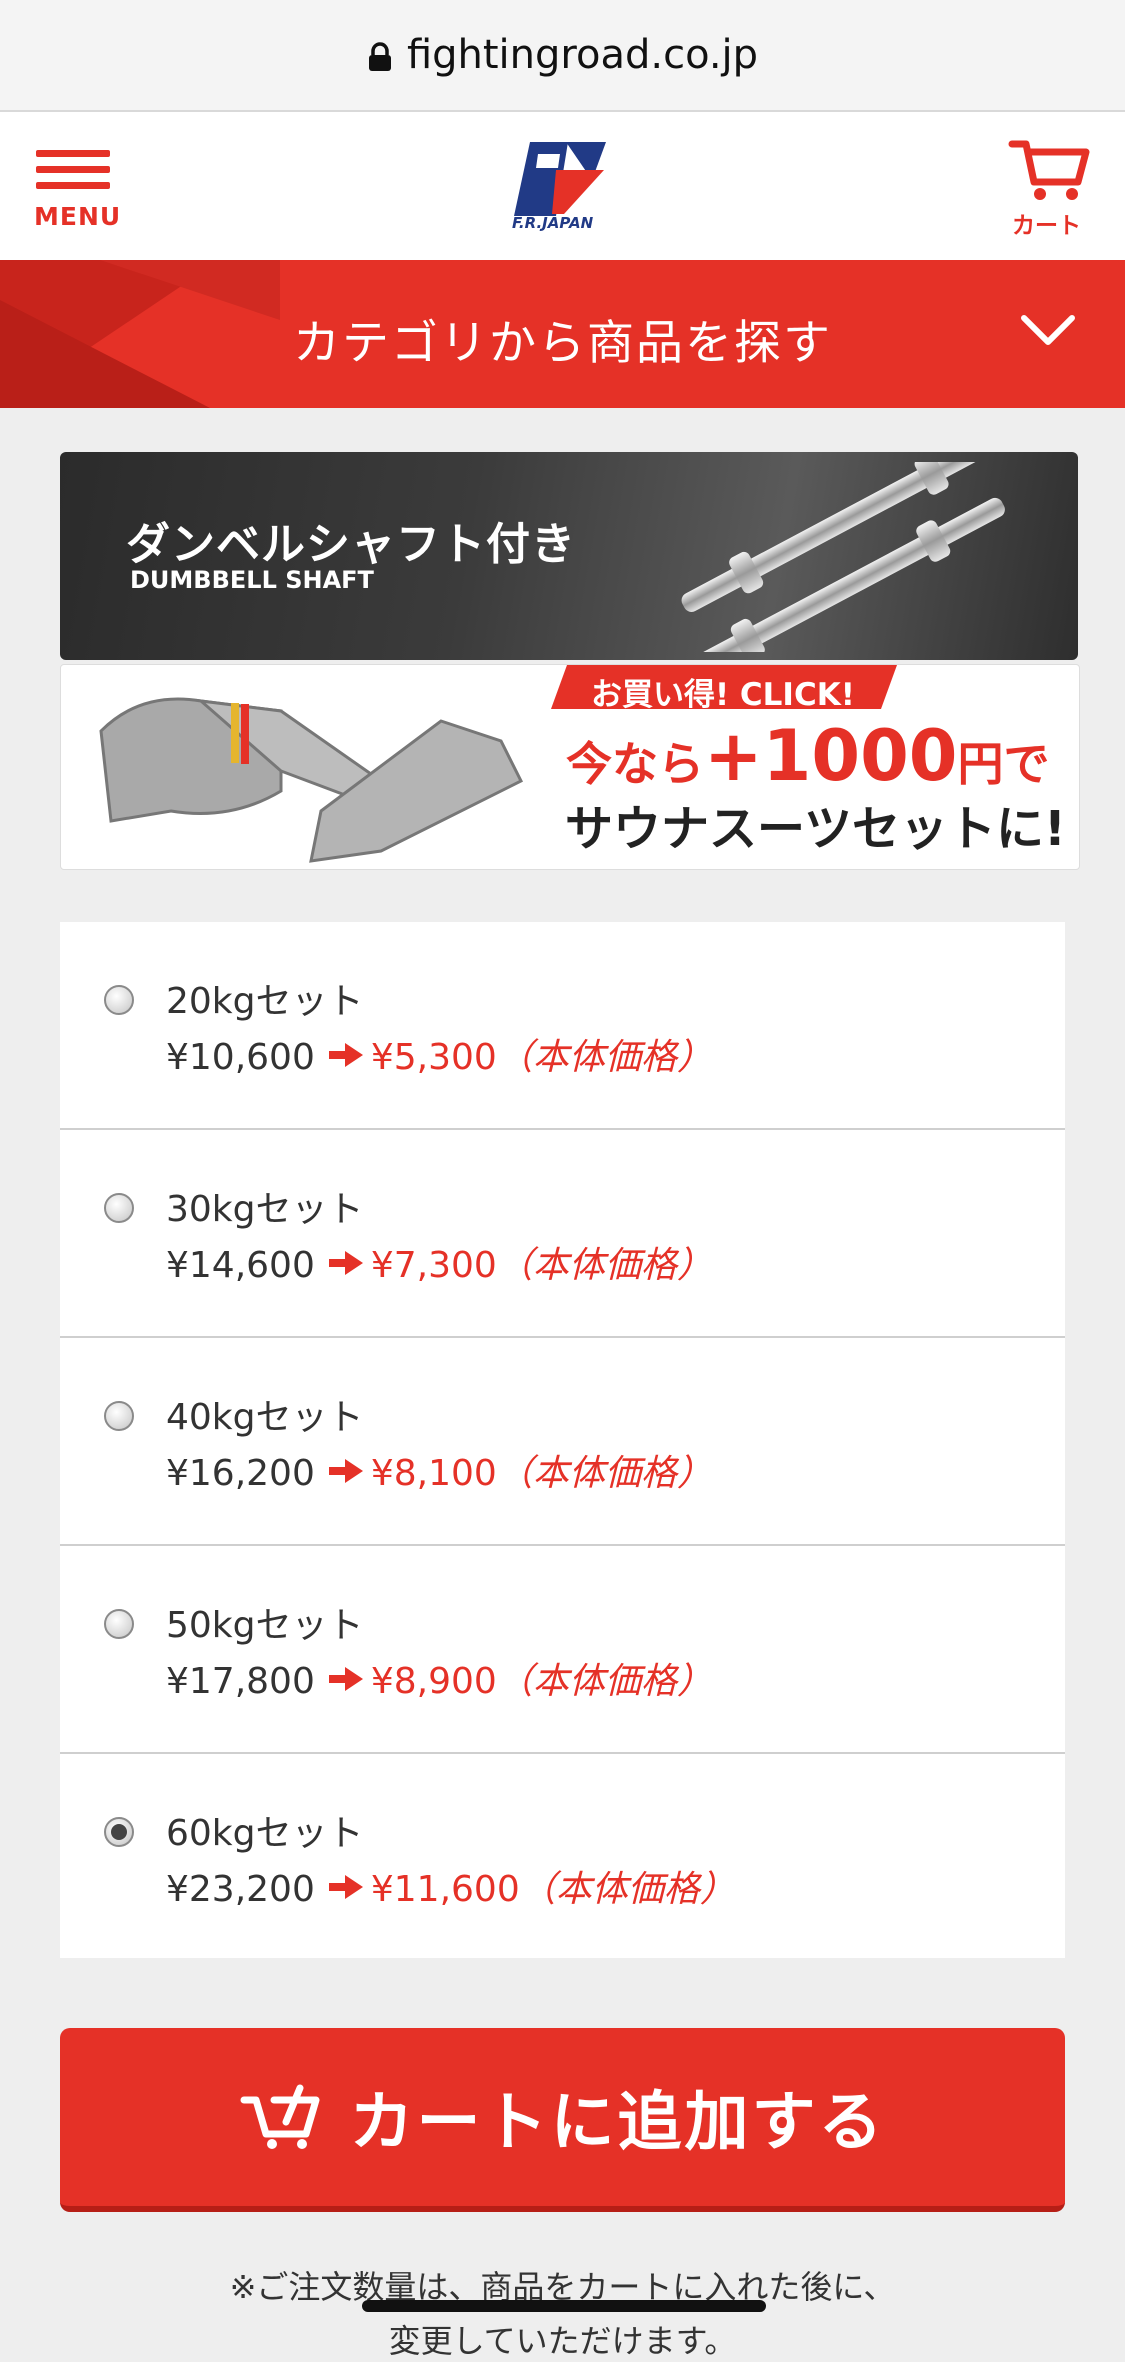 Image resolution: width=1125 pixels, height=2362 pixels. I want to click on original-price: ¥14,600, so click(240, 1265).